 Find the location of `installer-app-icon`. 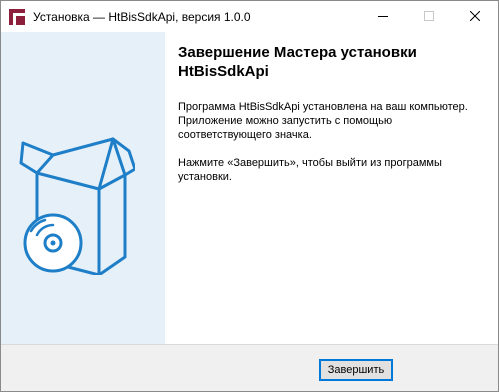

installer-app-icon is located at coordinates (17, 17).